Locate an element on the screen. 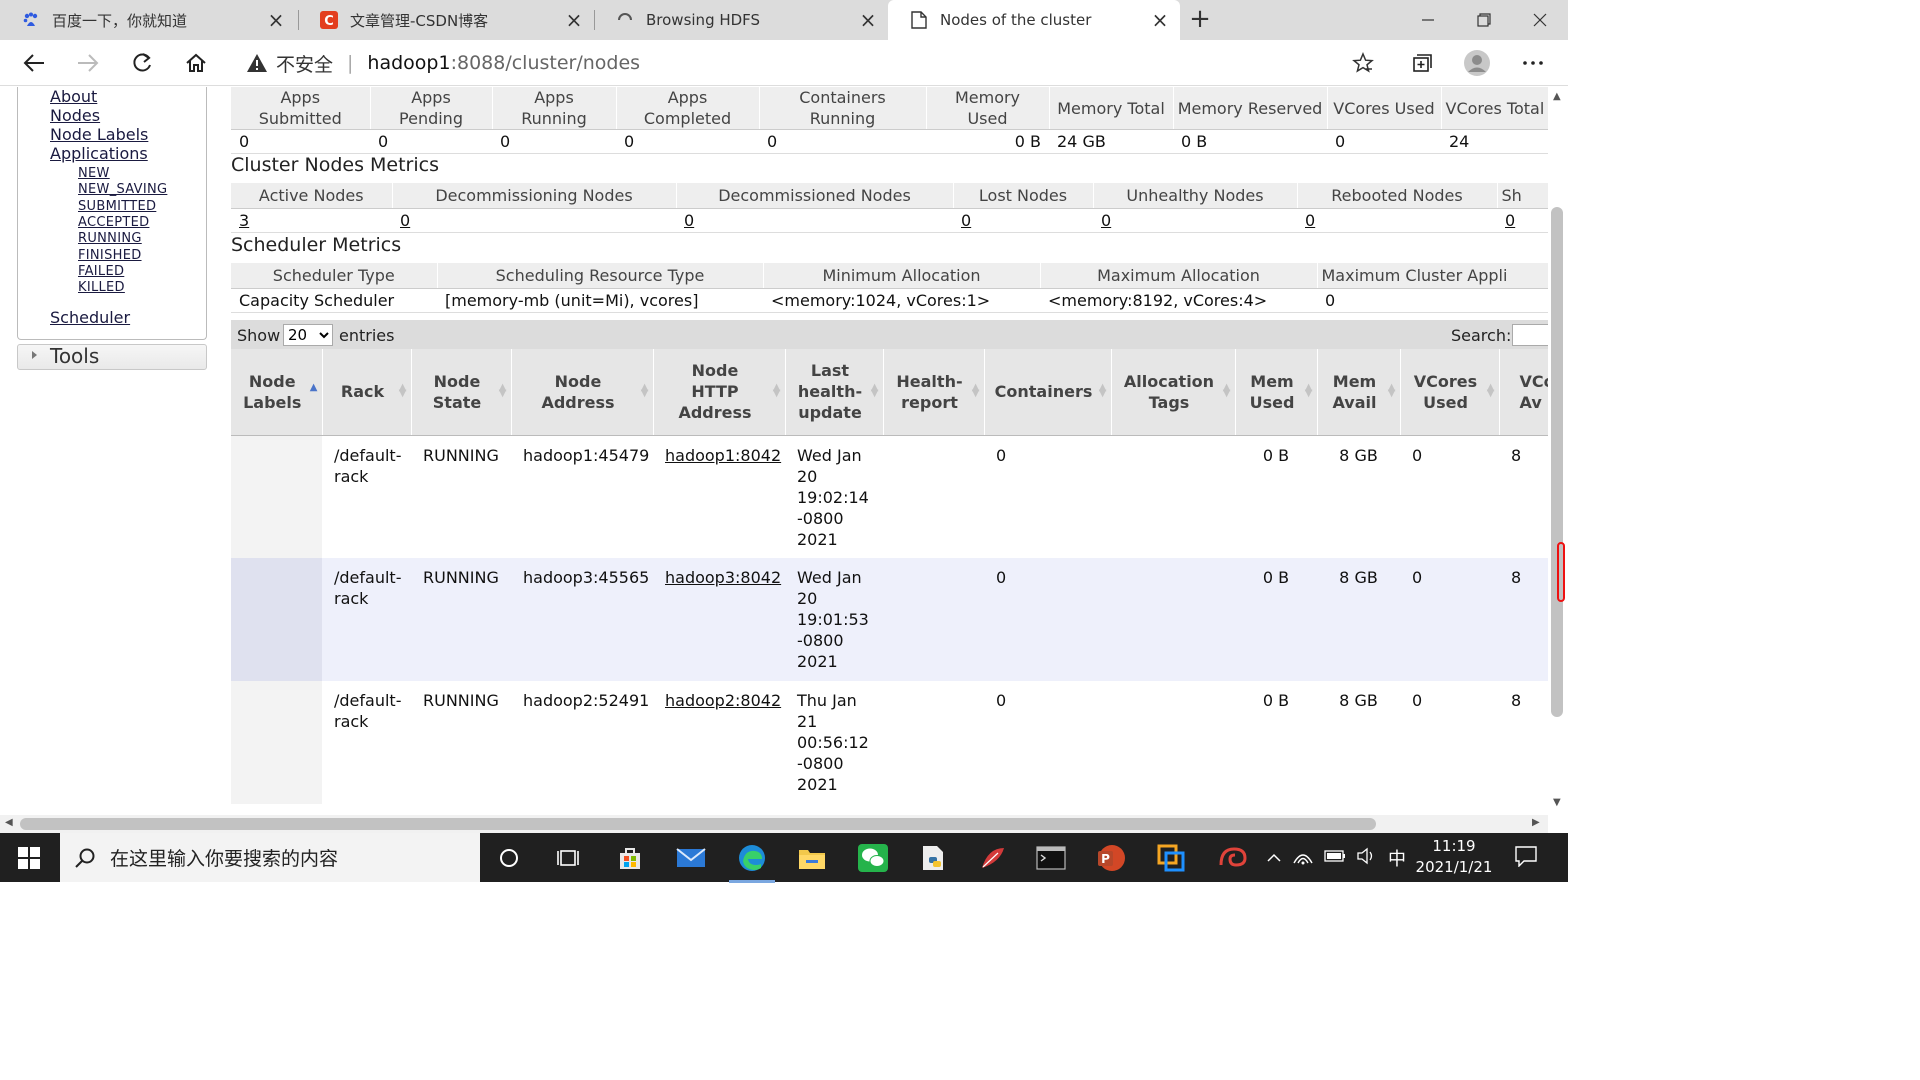  windows-start-icon is located at coordinates (29, 860).